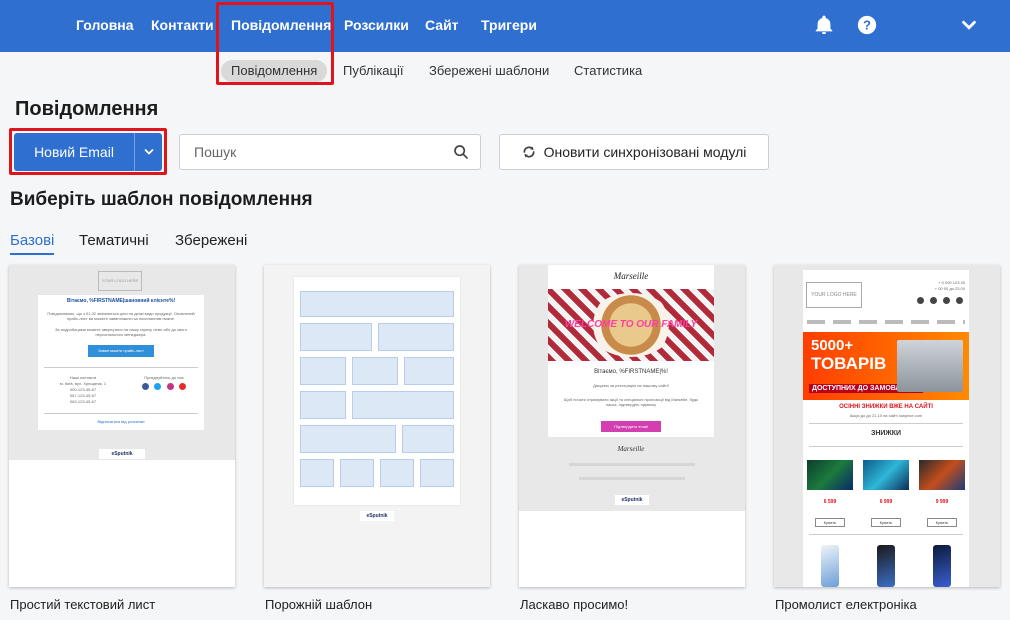 The image size is (1010, 620). Describe the element at coordinates (83, 377) in the screenshot. I see `preview-contacts-title: Наші контакти` at that location.